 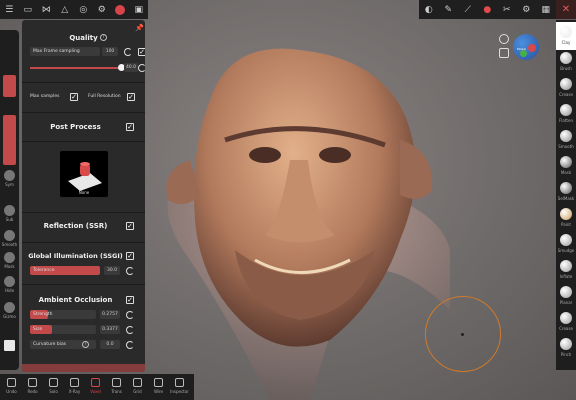 What do you see at coordinates (95, 387) in the screenshot?
I see `bottom-voxel-button: Voxel` at bounding box center [95, 387].